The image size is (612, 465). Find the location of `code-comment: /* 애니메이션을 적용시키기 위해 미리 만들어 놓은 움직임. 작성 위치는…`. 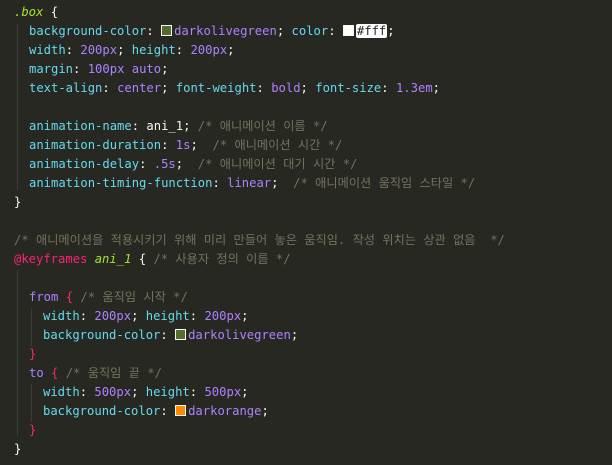

code-comment: /* 애니메이션을 적용시키기 위해 미리 만들어 놓은 움직임. 작성 위치는… is located at coordinates (259, 240).